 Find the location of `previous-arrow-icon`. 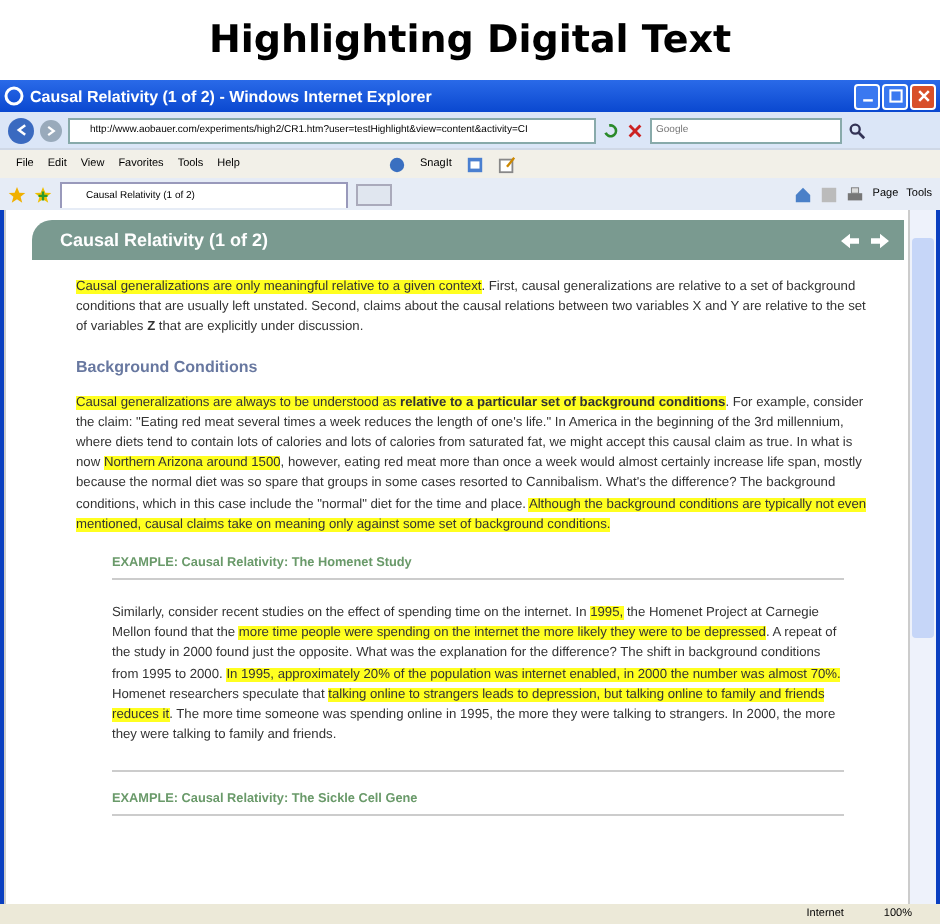

previous-arrow-icon is located at coordinates (850, 240).